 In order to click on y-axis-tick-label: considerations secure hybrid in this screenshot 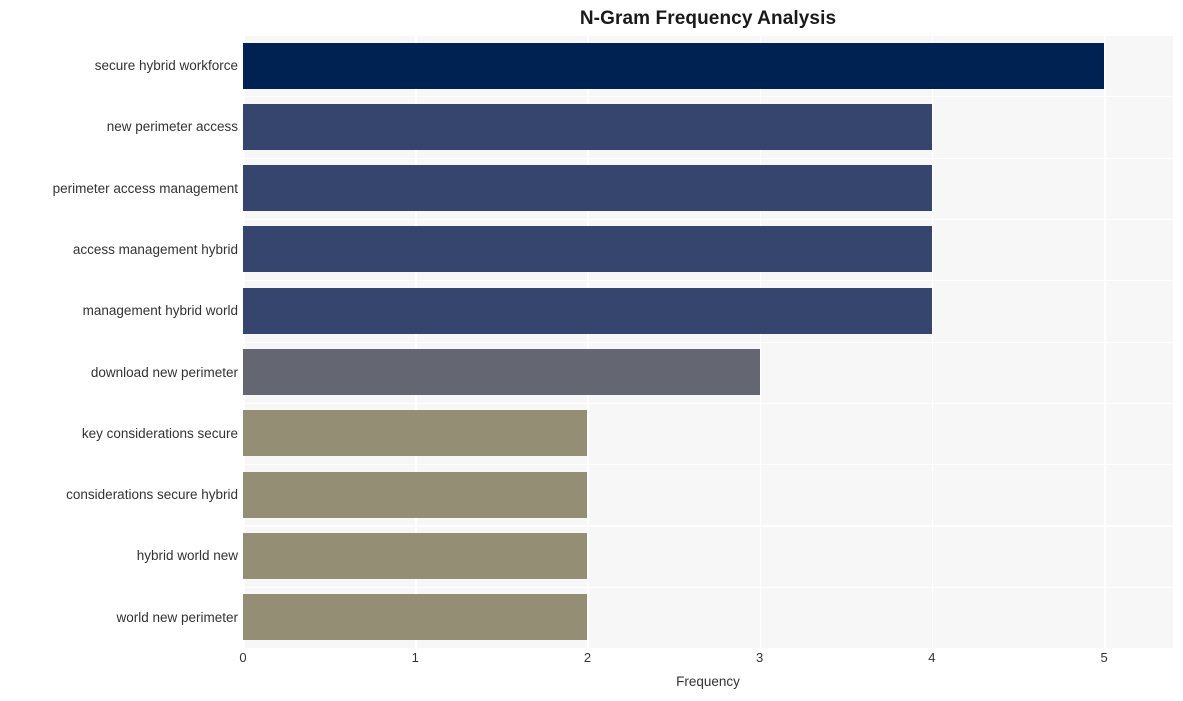, I will do `click(152, 495)`.